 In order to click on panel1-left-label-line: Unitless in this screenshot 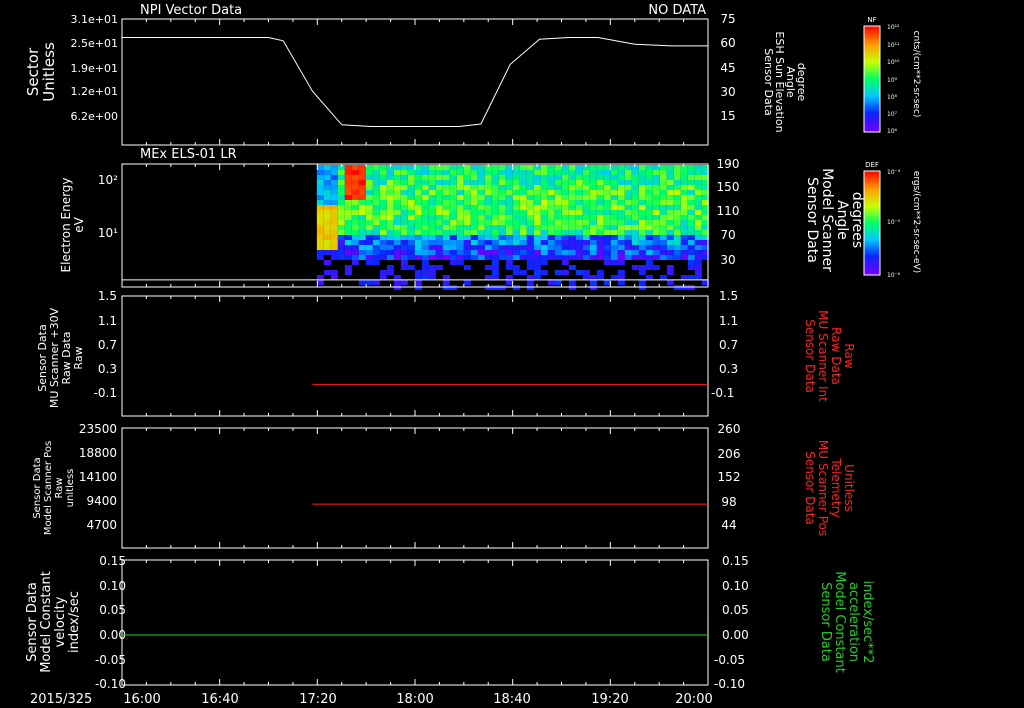, I will do `click(49, 72)`.